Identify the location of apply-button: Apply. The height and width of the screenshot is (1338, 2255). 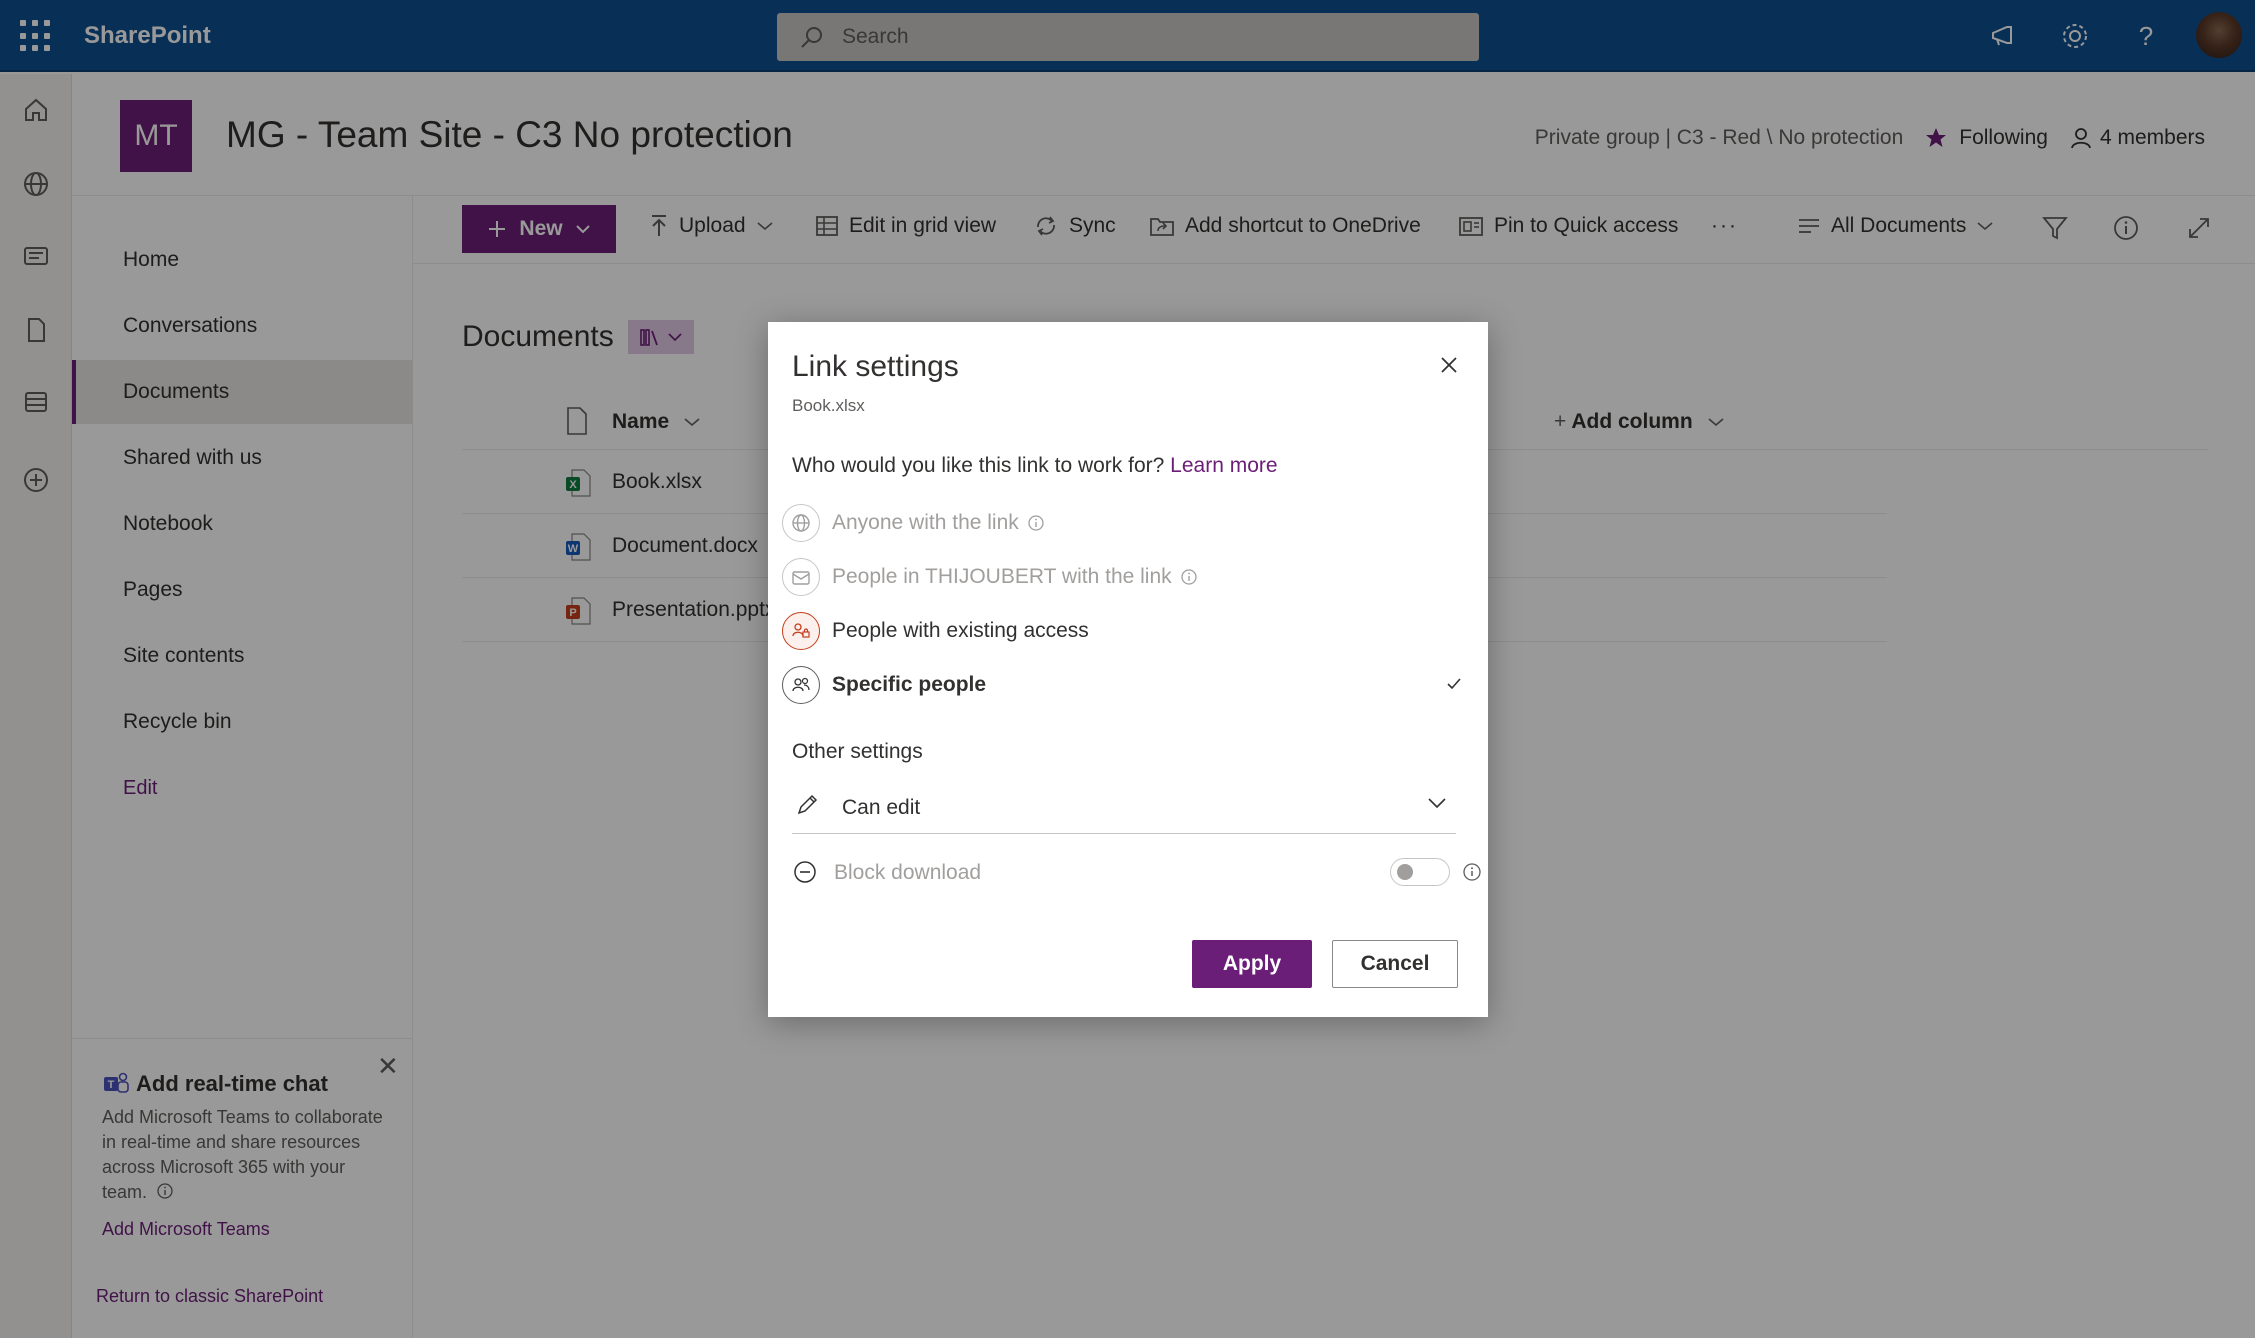
(1252, 964).